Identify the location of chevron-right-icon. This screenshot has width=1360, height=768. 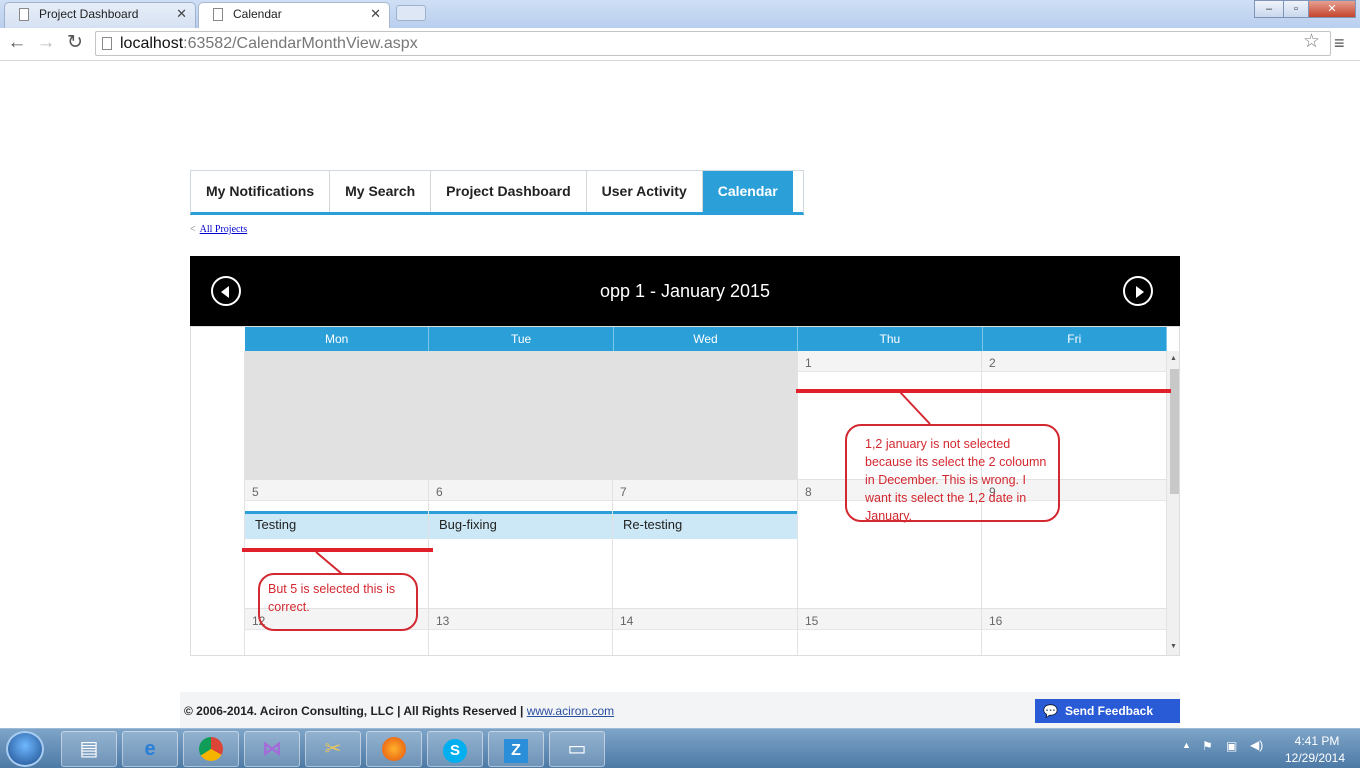
(1140, 292).